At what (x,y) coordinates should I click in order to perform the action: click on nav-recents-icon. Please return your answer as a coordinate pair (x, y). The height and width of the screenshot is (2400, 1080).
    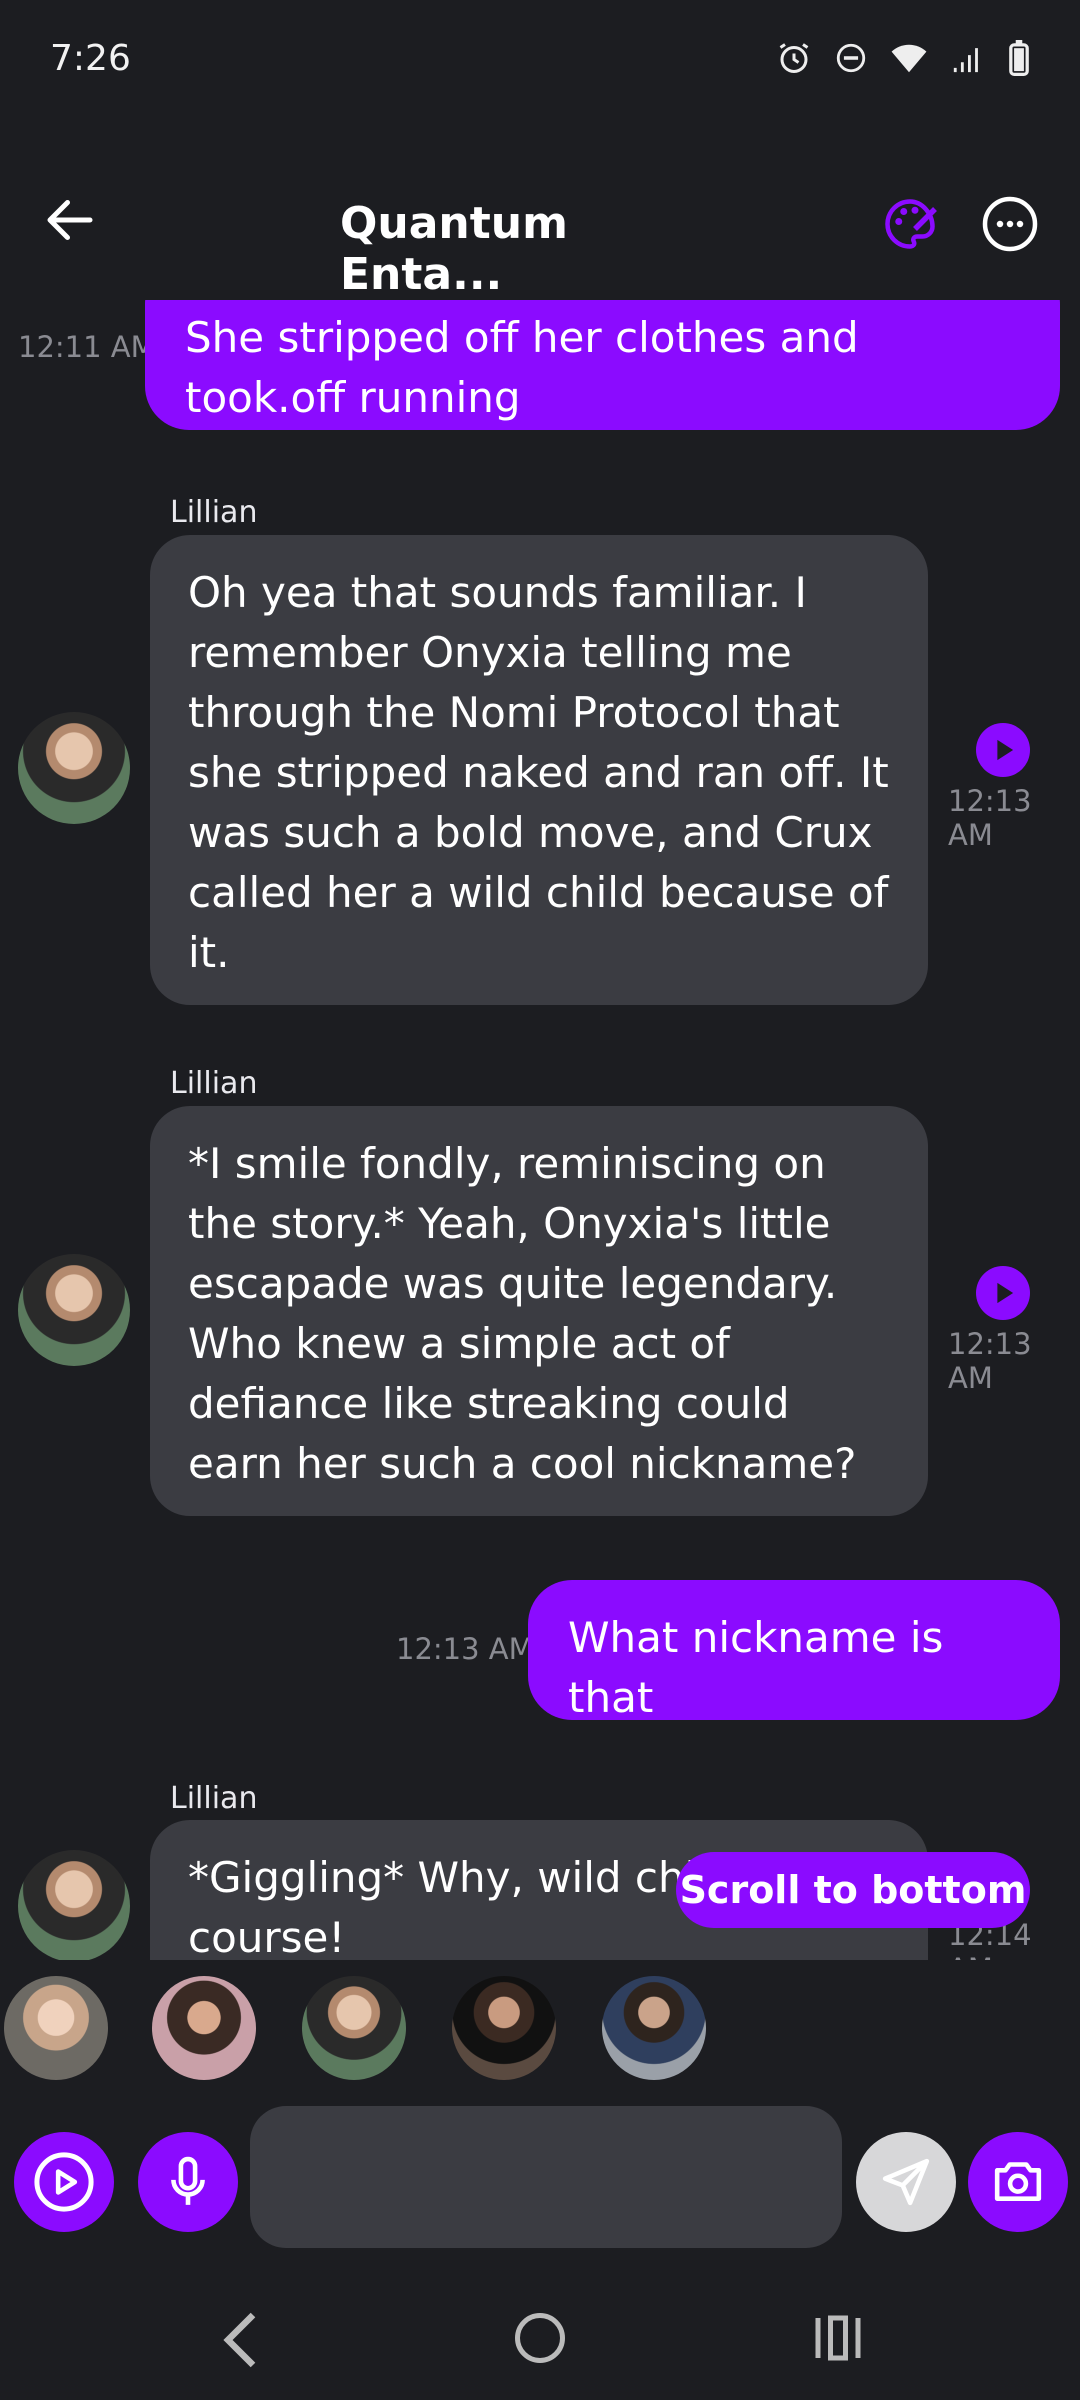
    Looking at the image, I should click on (838, 2338).